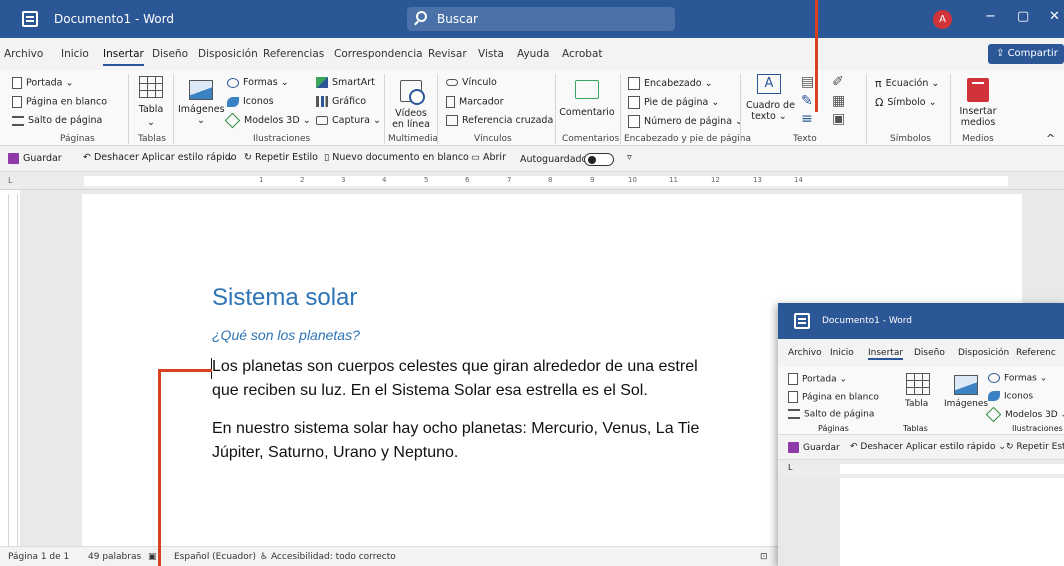  I want to click on ecuacion-button: π Ecuación ⌄, so click(907, 83).